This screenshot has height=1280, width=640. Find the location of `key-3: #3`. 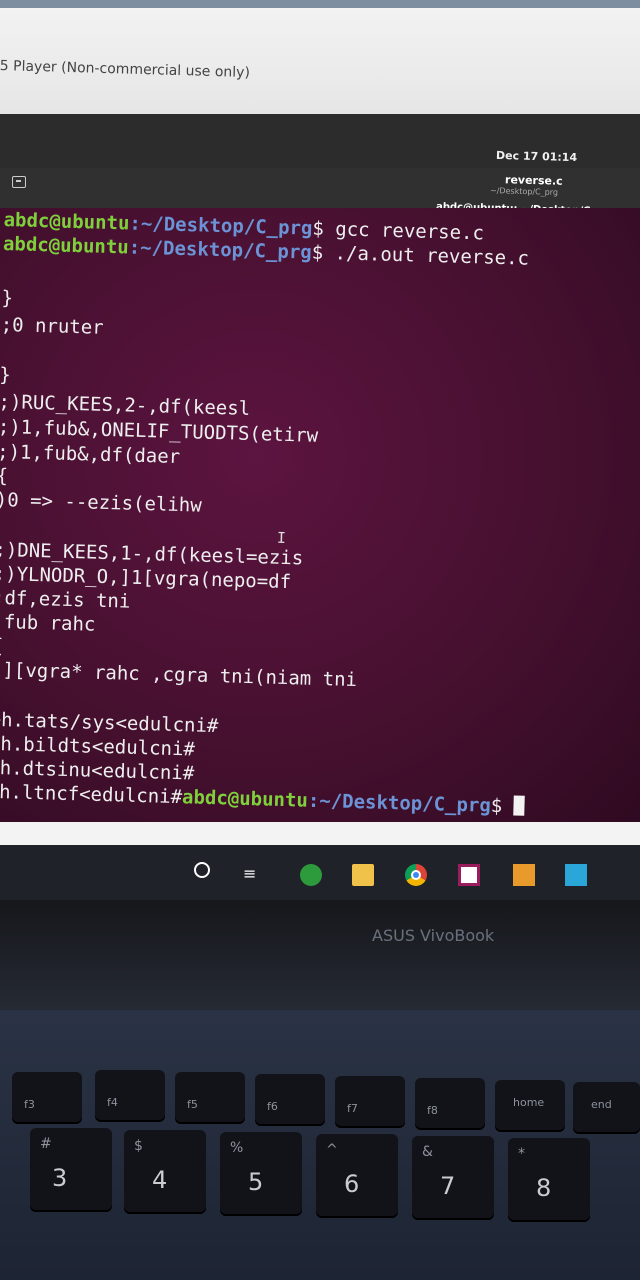

key-3: #3 is located at coordinates (71, 1170).